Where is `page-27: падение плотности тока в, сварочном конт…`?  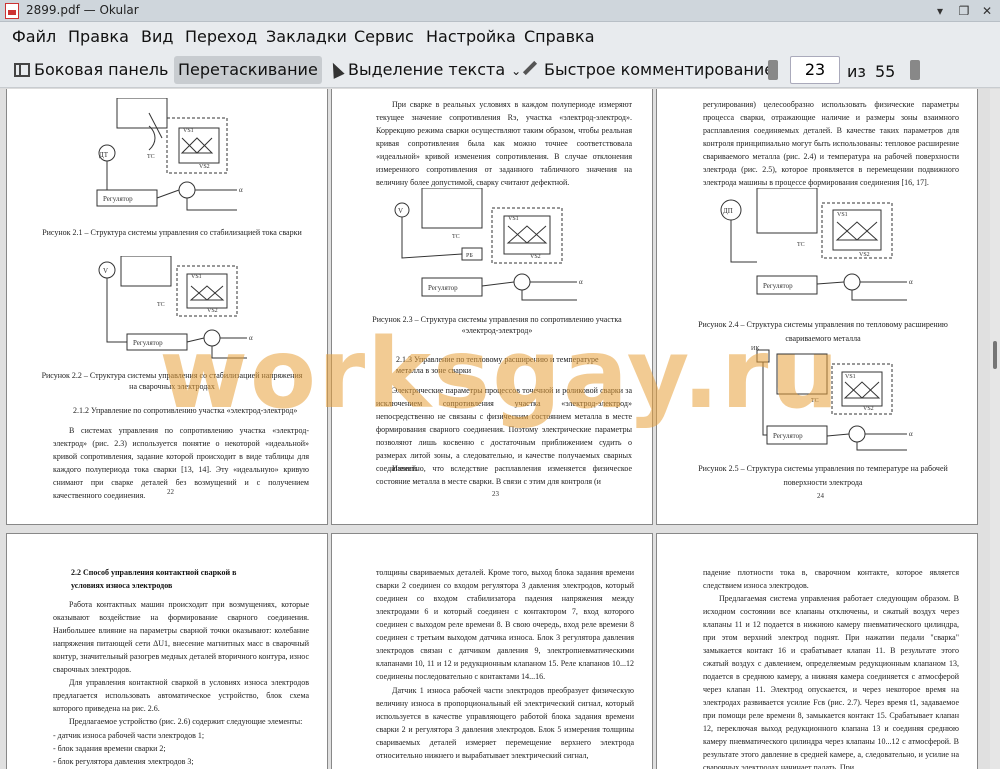
page-27: падение плотности тока в, сварочном конт… is located at coordinates (817, 651).